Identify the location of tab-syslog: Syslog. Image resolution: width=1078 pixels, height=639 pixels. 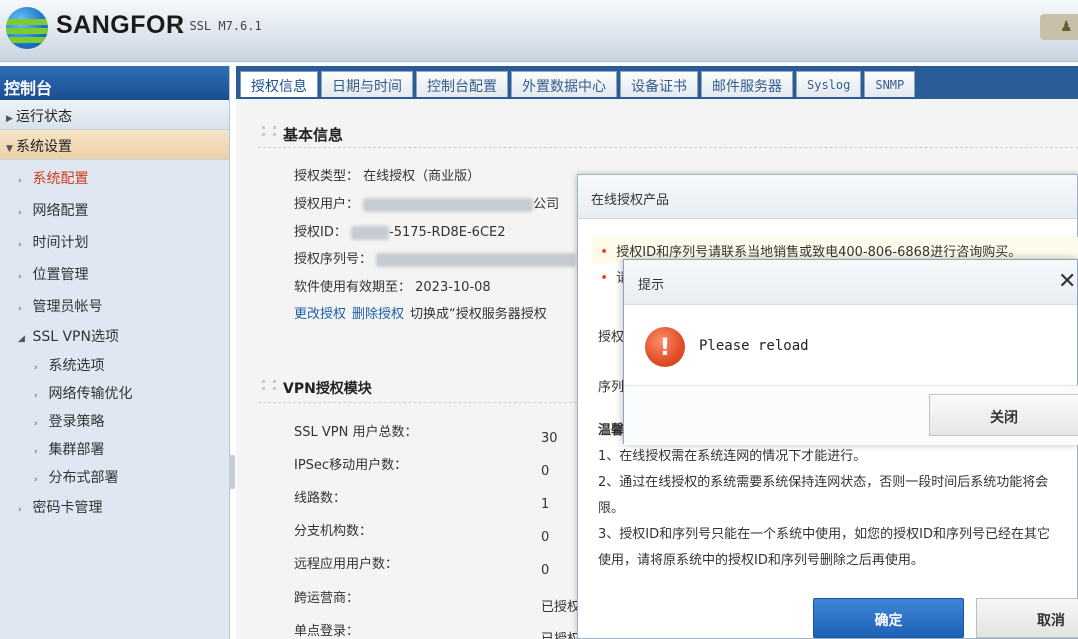
(829, 84).